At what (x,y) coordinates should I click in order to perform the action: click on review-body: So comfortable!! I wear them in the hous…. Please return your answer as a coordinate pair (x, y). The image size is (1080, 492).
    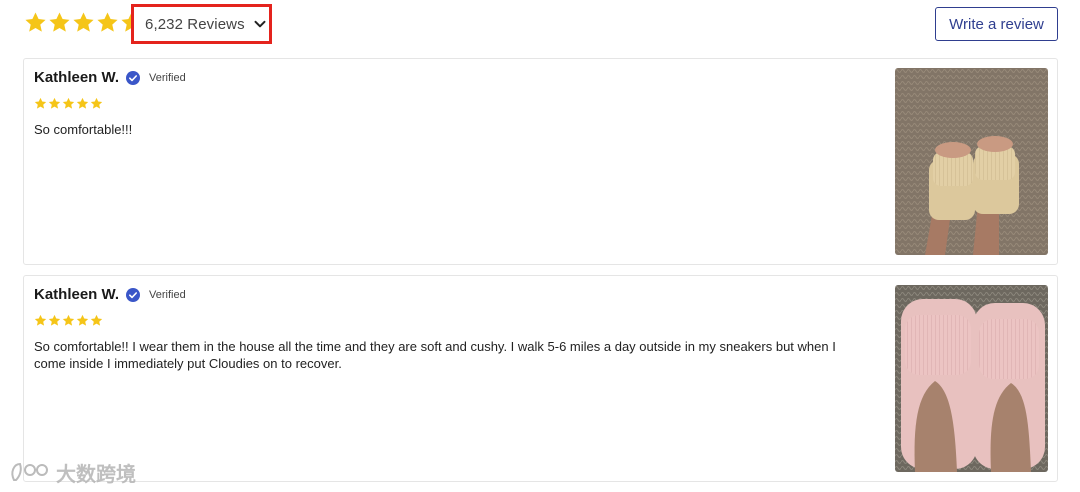
    Looking at the image, I should click on (435, 355).